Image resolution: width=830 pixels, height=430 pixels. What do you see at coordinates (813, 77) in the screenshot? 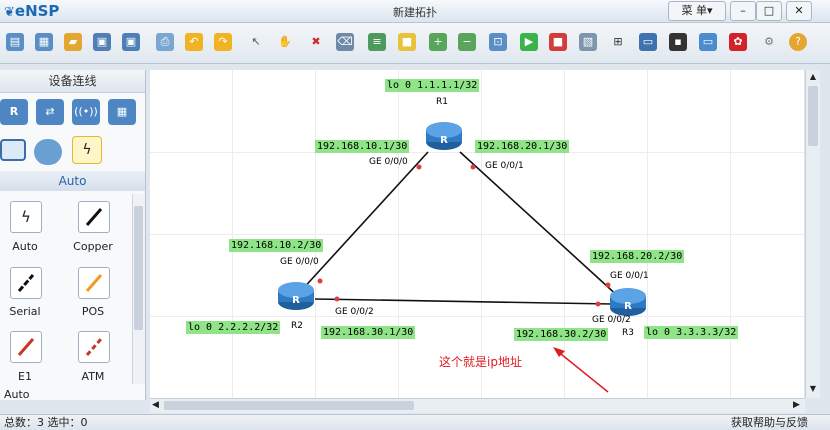
I see `scroll-up-icon: ▲` at bounding box center [813, 77].